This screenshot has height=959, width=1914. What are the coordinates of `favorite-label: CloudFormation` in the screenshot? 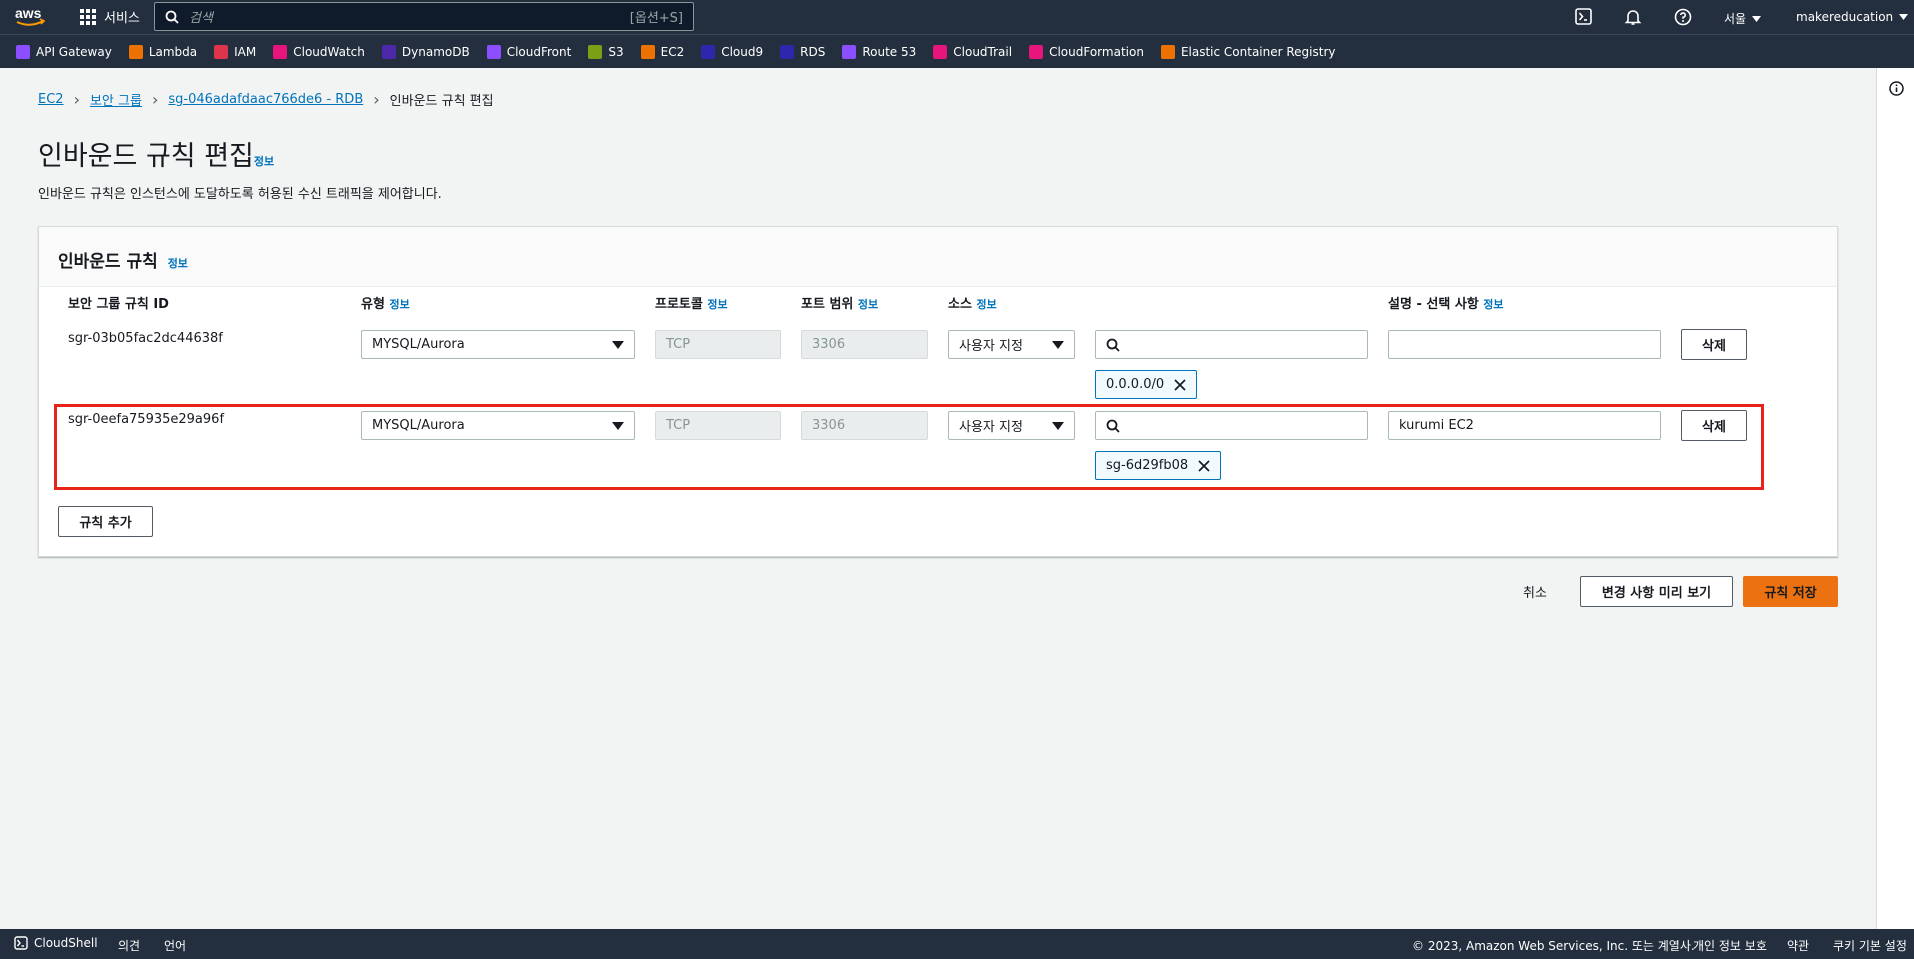 It's located at (1096, 51).